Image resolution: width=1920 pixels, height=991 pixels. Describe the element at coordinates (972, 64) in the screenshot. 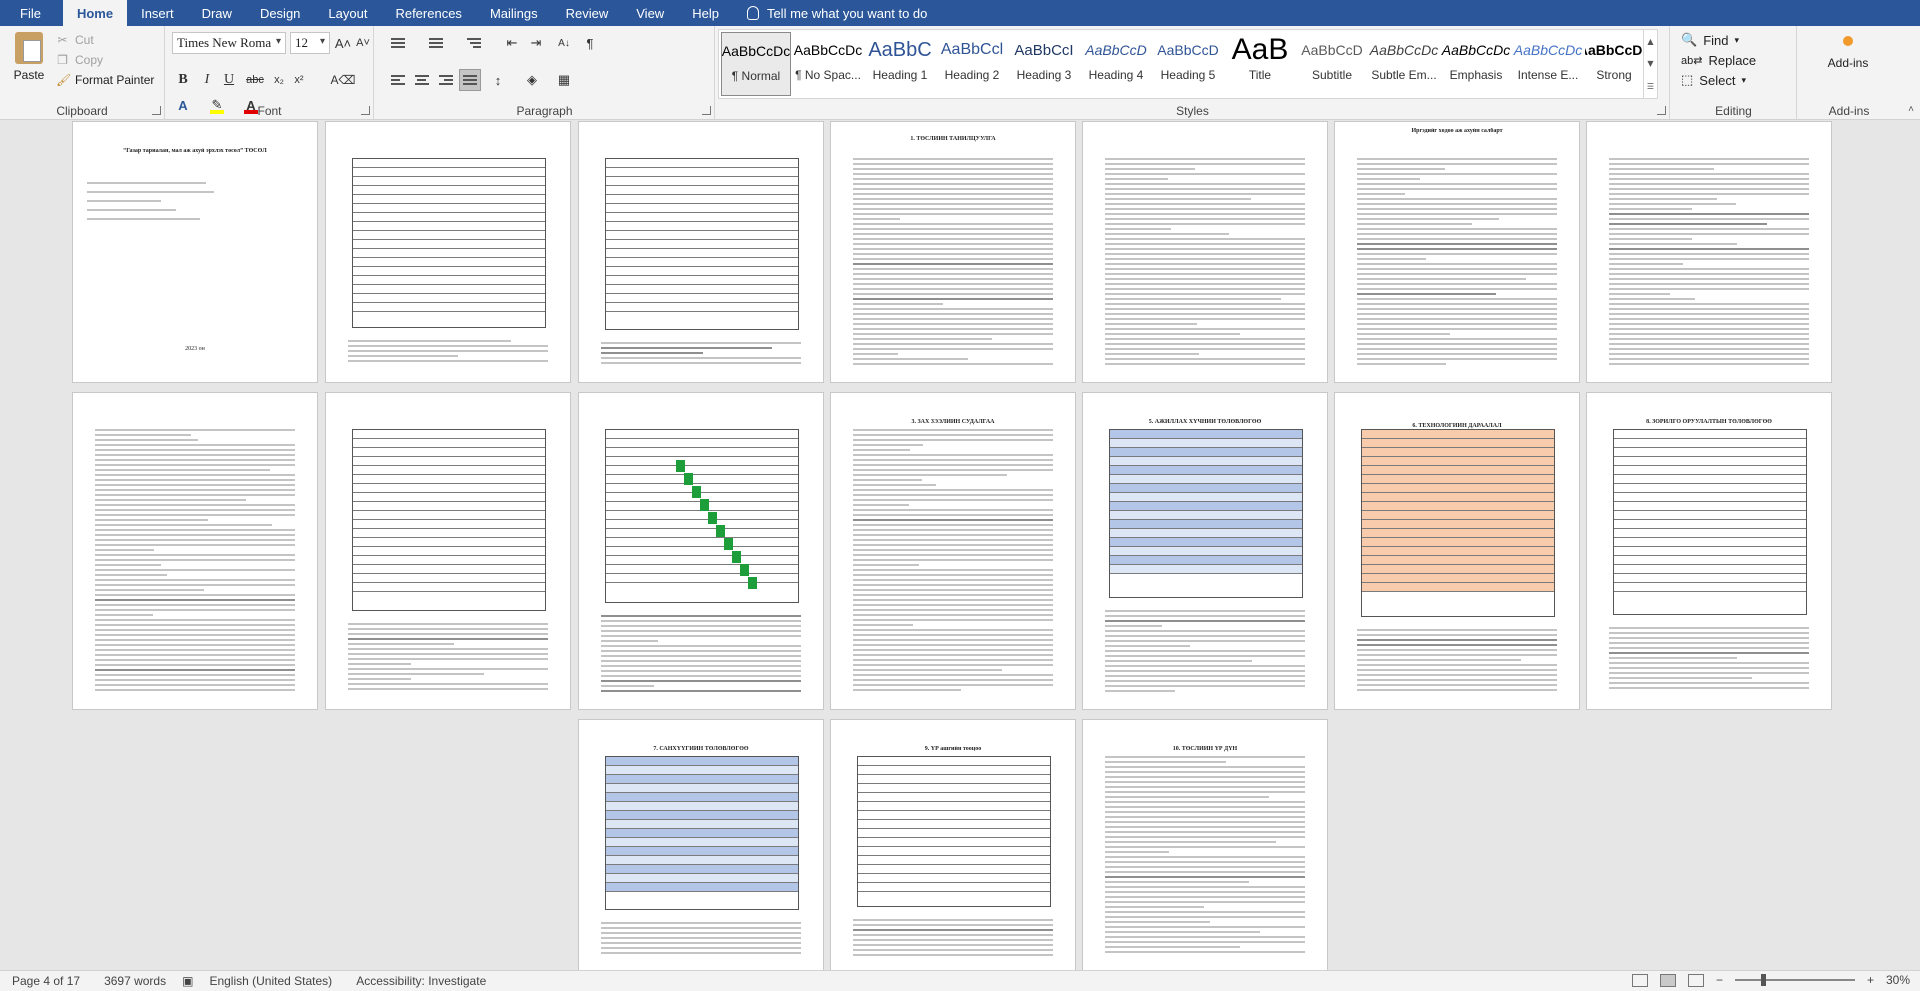

I see `style-heading-2: AaBbCcl Heading 2` at that location.